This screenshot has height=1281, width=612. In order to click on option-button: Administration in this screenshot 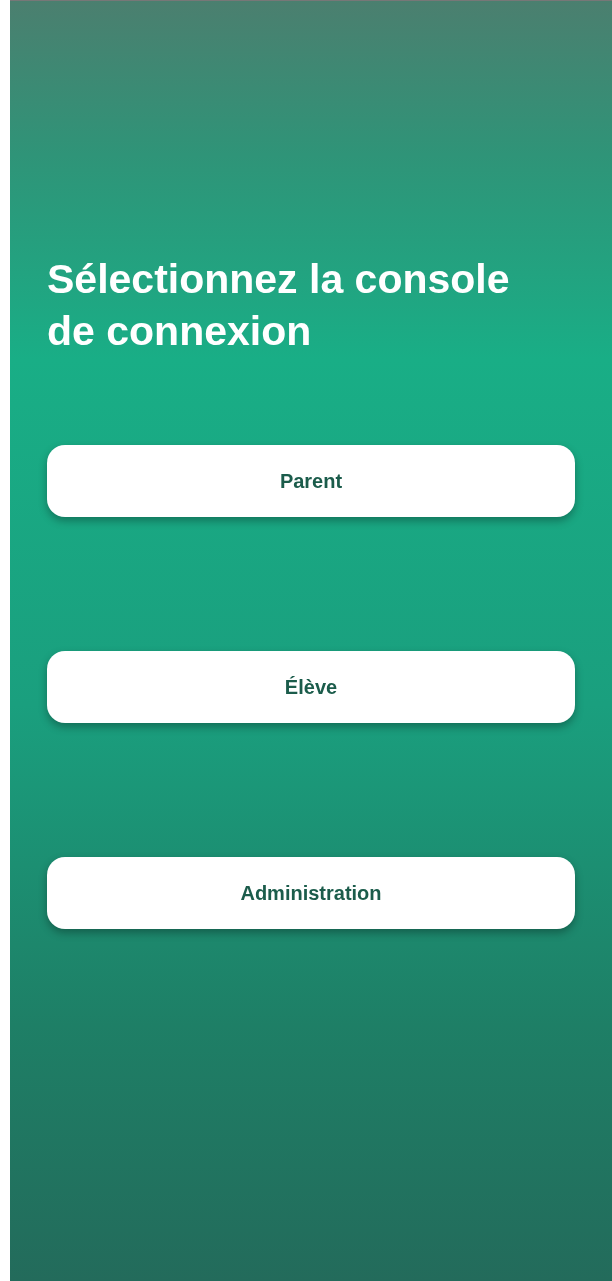, I will do `click(311, 893)`.